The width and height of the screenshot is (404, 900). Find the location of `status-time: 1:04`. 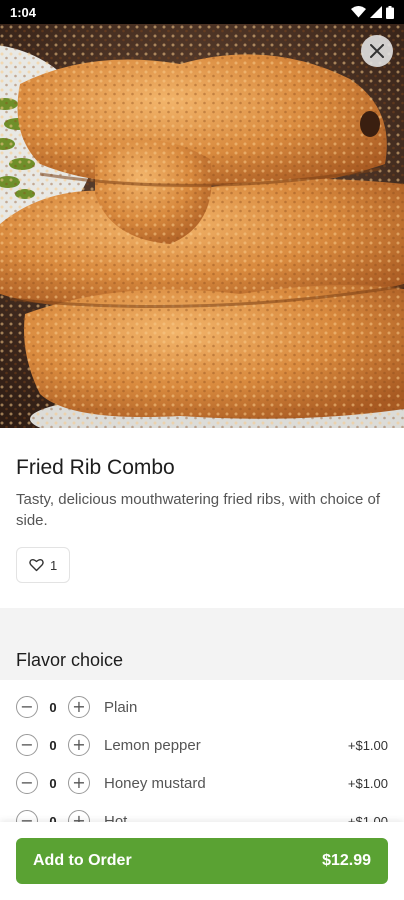

status-time: 1:04 is located at coordinates (23, 12).